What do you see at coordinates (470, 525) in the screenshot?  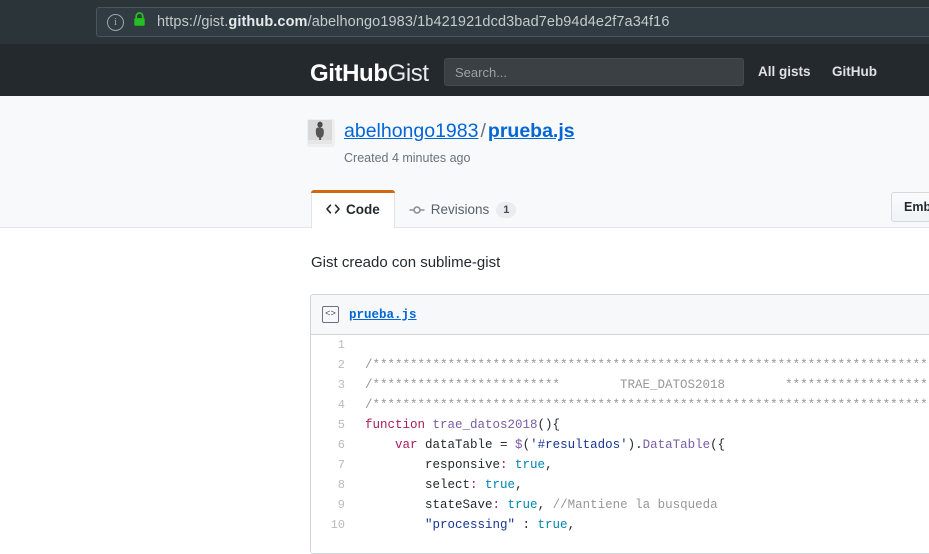 I see `code-token: "processing"` at bounding box center [470, 525].